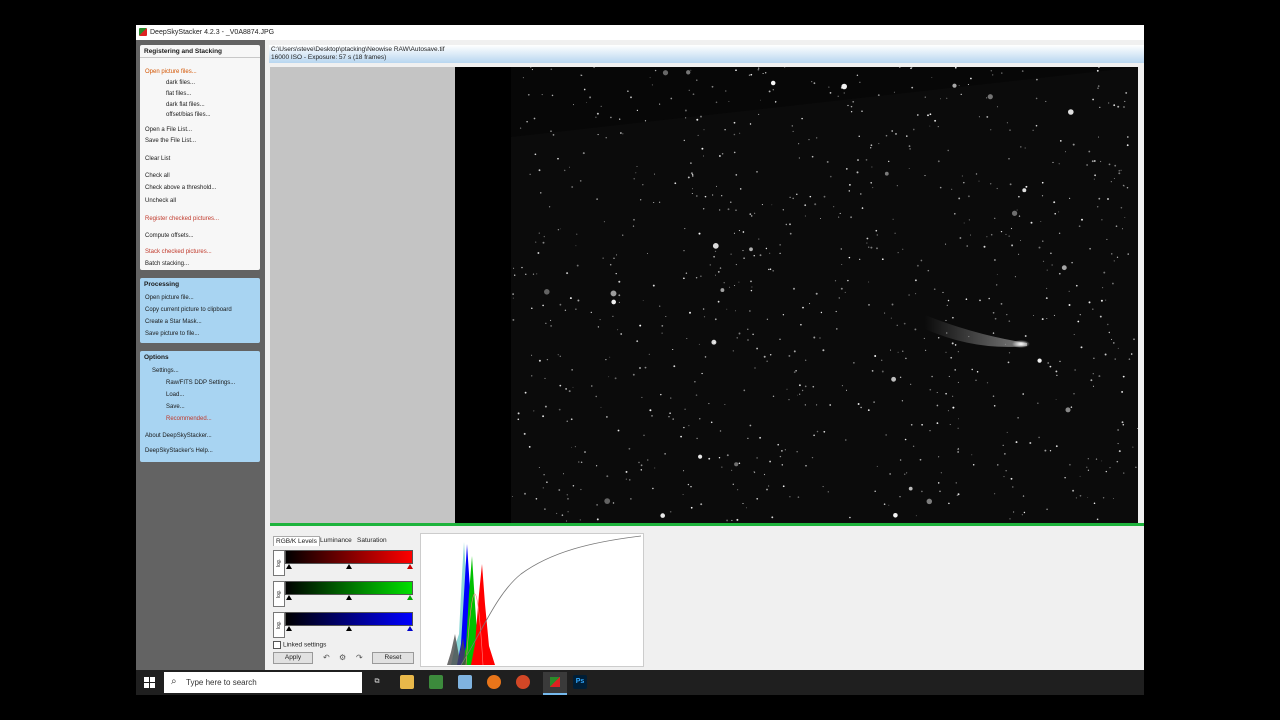 The width and height of the screenshot is (1280, 720). Describe the element at coordinates (555, 683) in the screenshot. I see `deepskystacker-taskbar-icon` at that location.